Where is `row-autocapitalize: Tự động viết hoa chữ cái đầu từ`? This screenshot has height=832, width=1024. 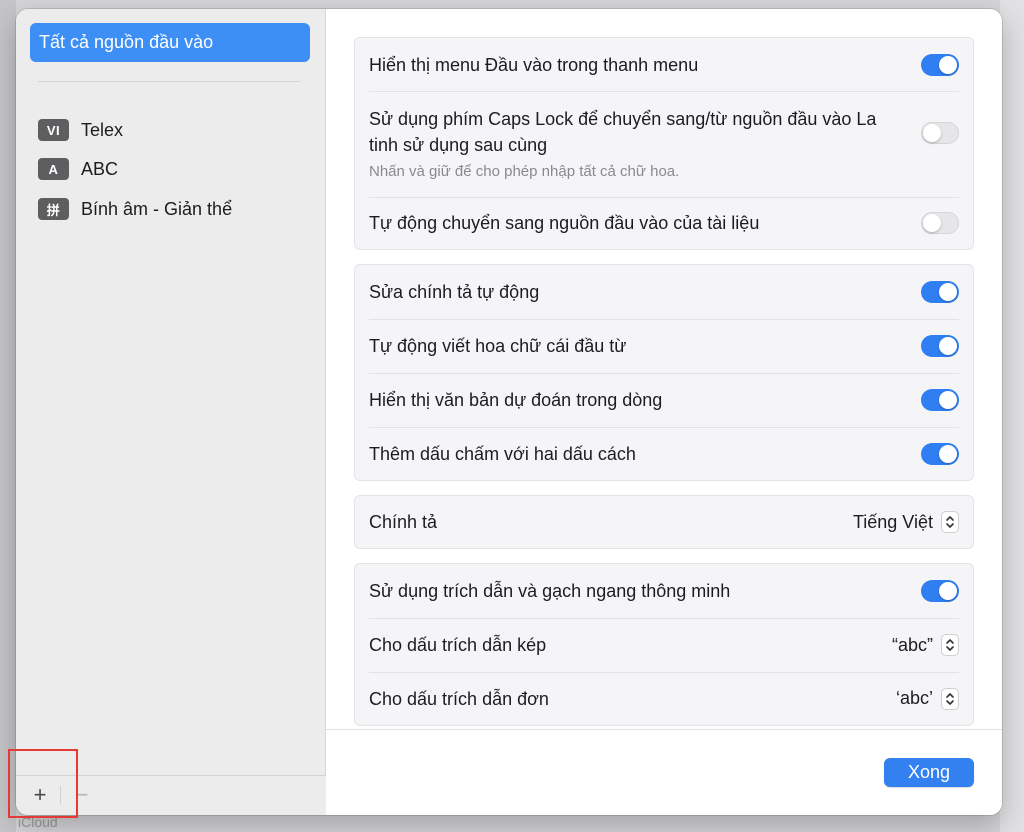 row-autocapitalize: Tự động viết hoa chữ cái đầu từ is located at coordinates (664, 346).